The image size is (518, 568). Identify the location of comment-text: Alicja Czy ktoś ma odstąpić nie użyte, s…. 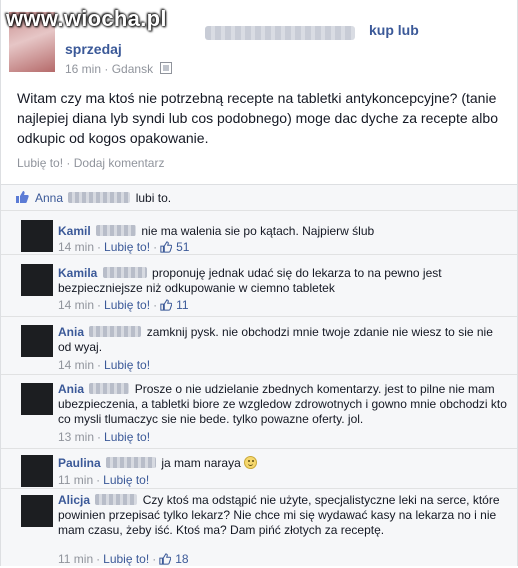
(283, 515).